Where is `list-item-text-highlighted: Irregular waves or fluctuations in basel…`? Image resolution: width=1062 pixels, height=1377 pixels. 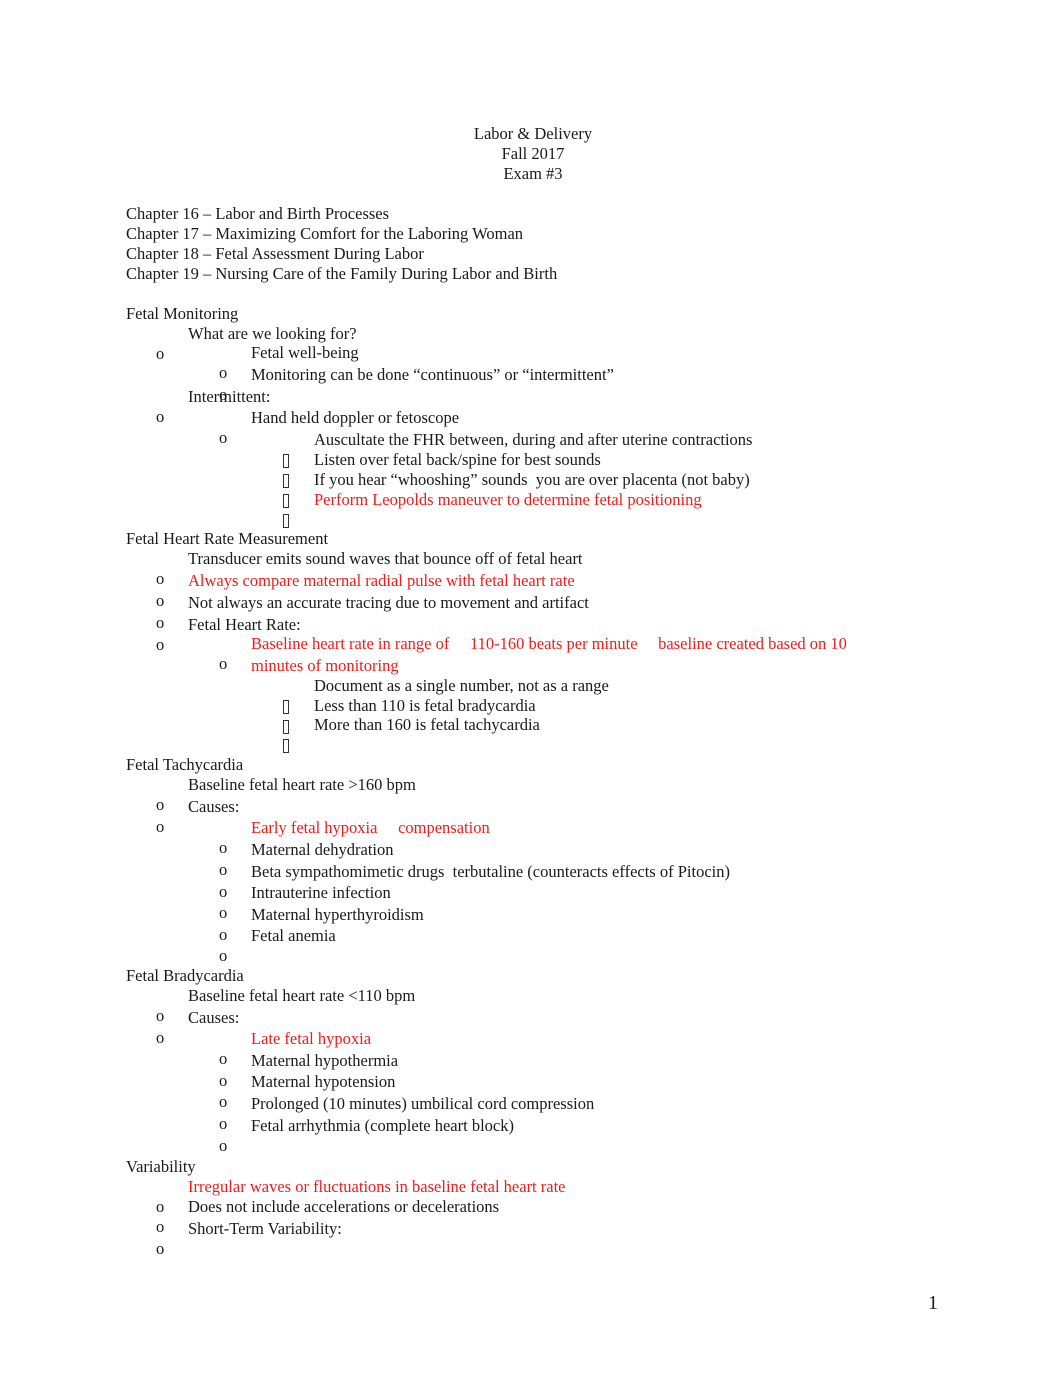
list-item-text-highlighted: Irregular waves or fluctuations in basel… is located at coordinates (377, 1186).